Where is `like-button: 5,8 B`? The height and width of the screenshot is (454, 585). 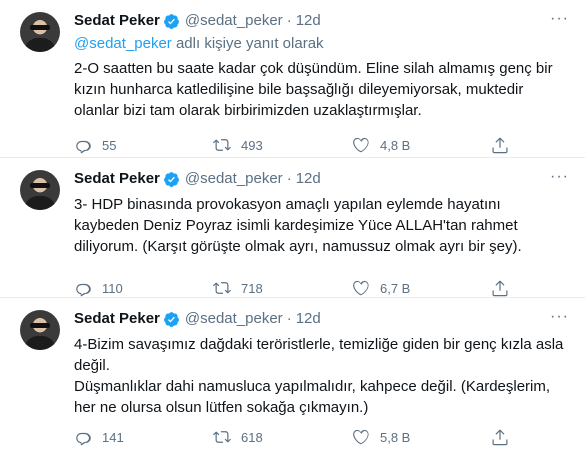
like-button: 5,8 B is located at coordinates (387, 437).